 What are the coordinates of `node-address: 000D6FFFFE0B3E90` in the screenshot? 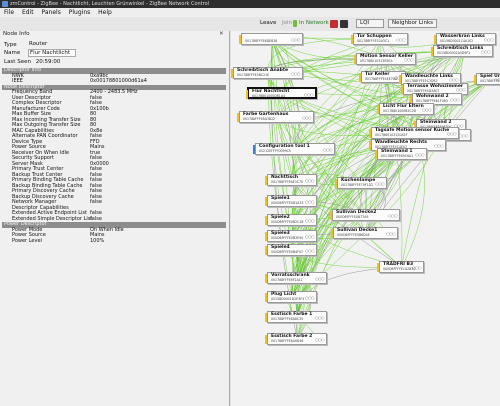 It's located at (287, 238).